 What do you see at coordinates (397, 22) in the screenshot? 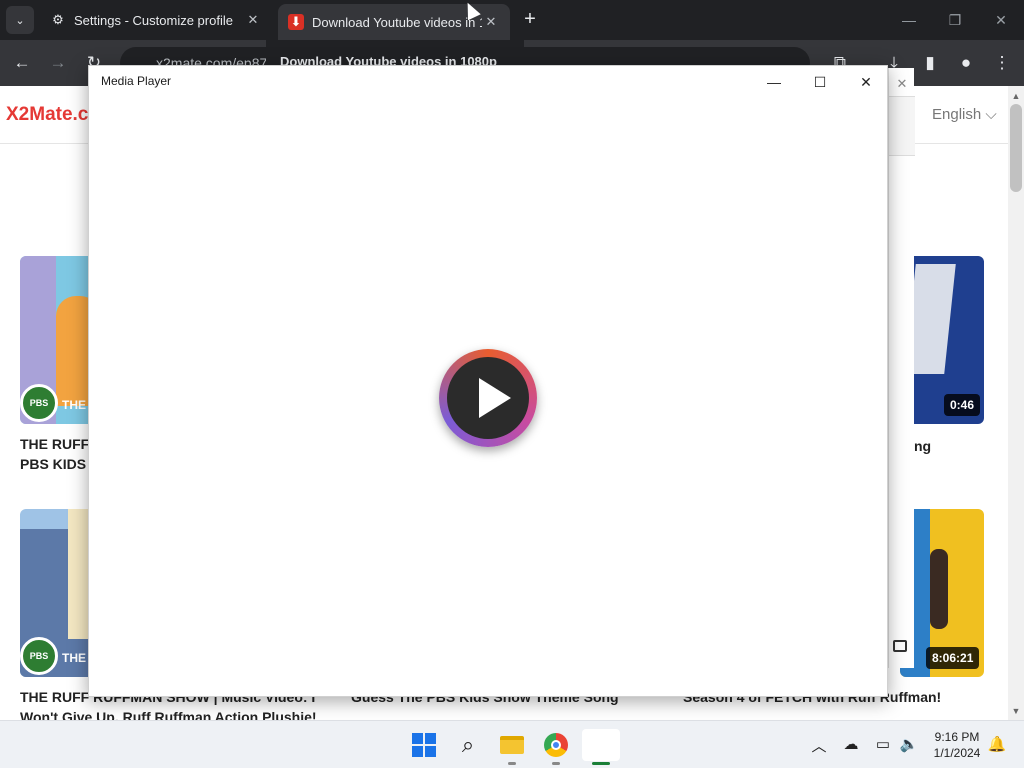
I see `tab-label: Download Youtube videos in 1` at bounding box center [397, 22].